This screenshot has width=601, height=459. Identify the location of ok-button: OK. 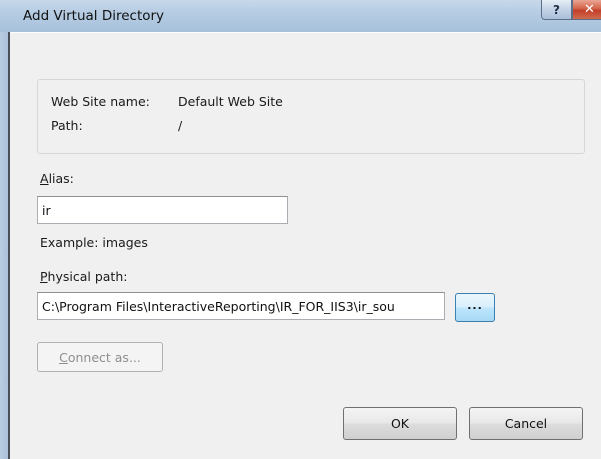
(400, 423).